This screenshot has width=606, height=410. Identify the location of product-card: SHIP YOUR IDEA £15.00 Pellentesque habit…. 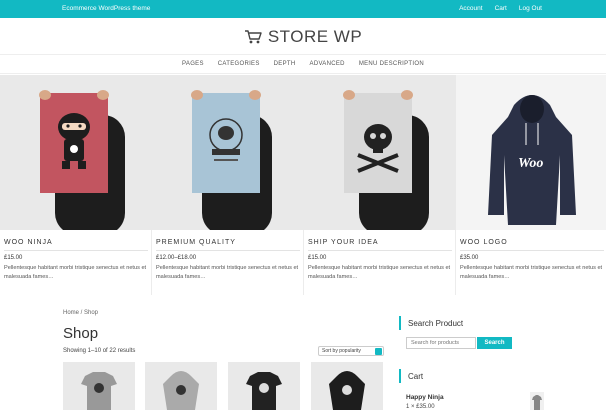
(380, 185).